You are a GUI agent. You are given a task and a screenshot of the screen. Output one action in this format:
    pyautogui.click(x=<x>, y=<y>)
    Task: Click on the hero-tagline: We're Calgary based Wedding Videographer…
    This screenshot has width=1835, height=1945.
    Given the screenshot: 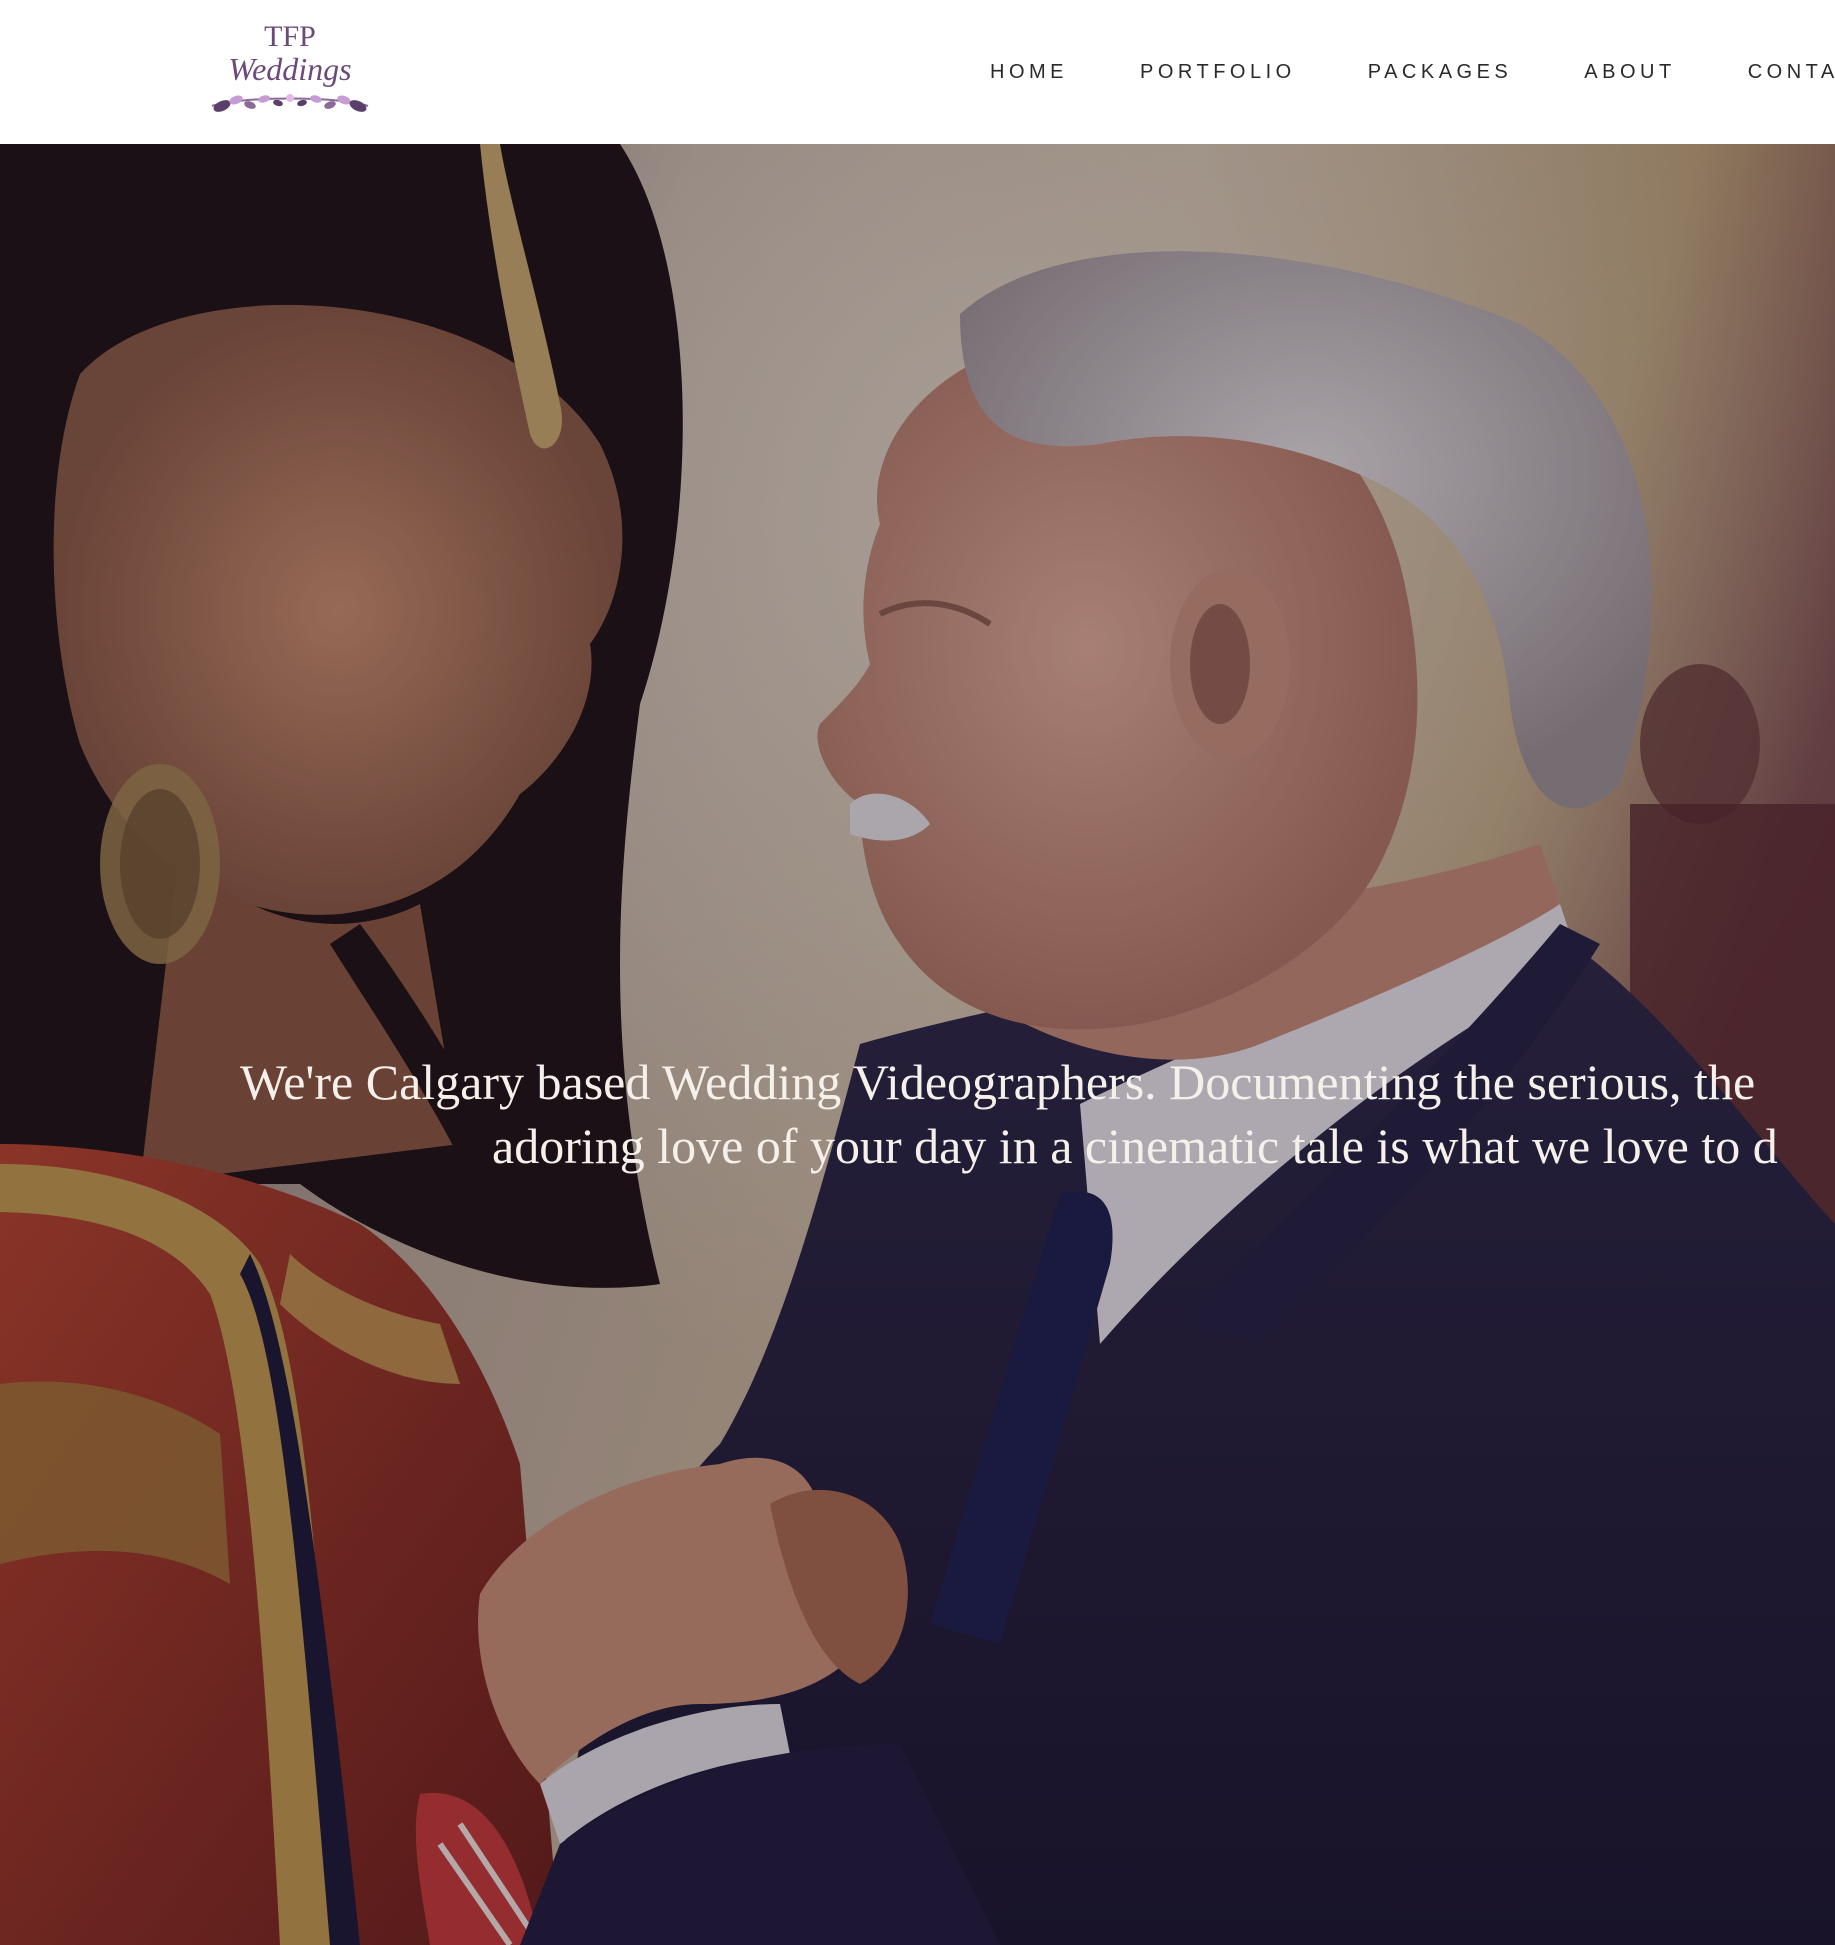 What is the action you would take?
    pyautogui.click(x=1037, y=1114)
    